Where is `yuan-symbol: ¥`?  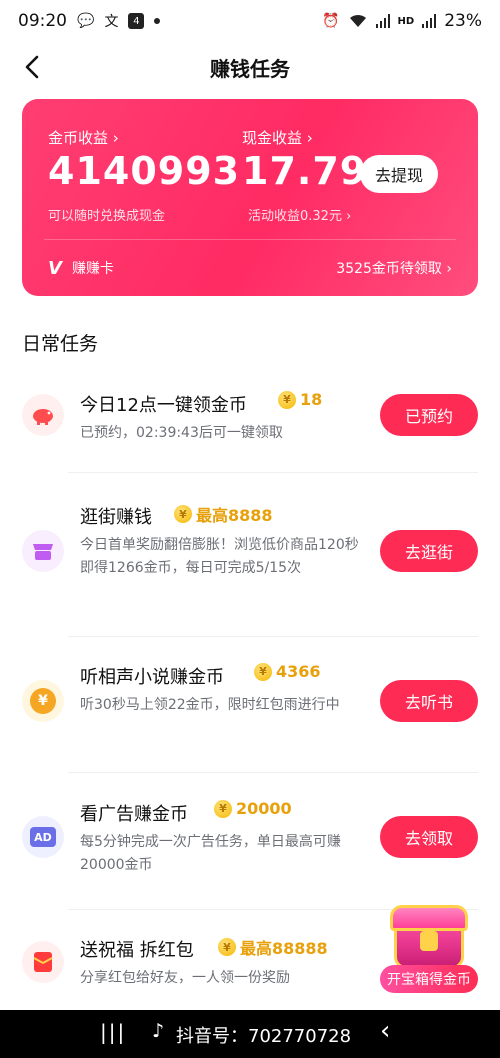
yuan-symbol: ¥ is located at coordinates (43, 701).